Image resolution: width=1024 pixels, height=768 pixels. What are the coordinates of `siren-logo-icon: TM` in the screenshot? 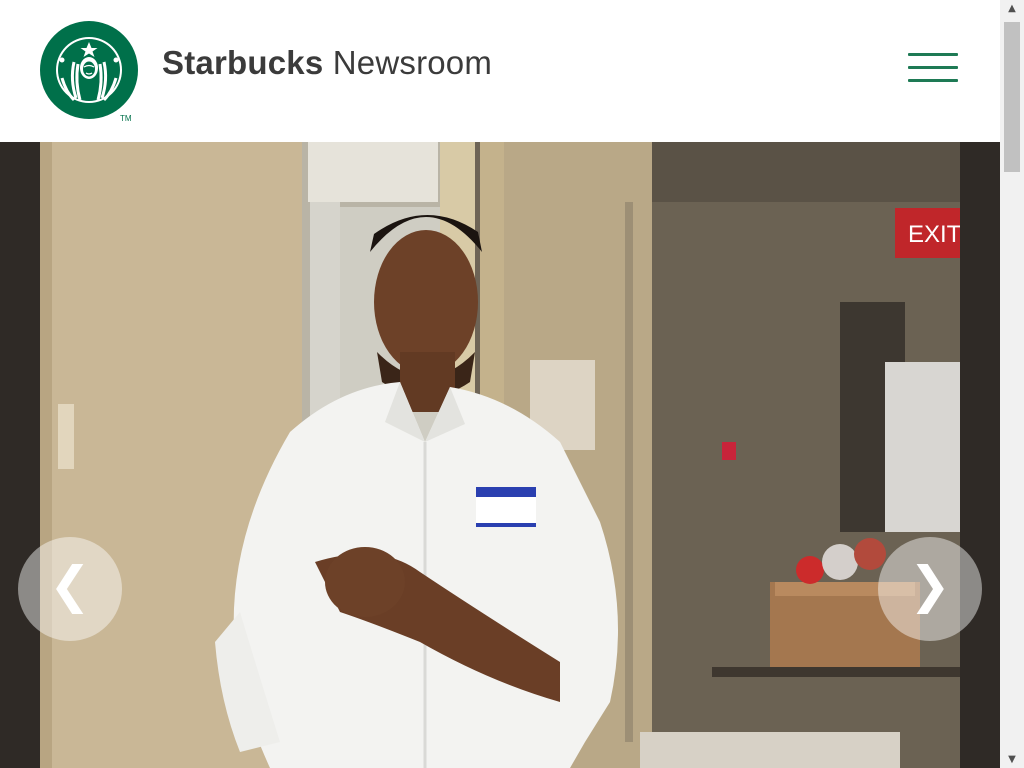 It's located at (89, 72).